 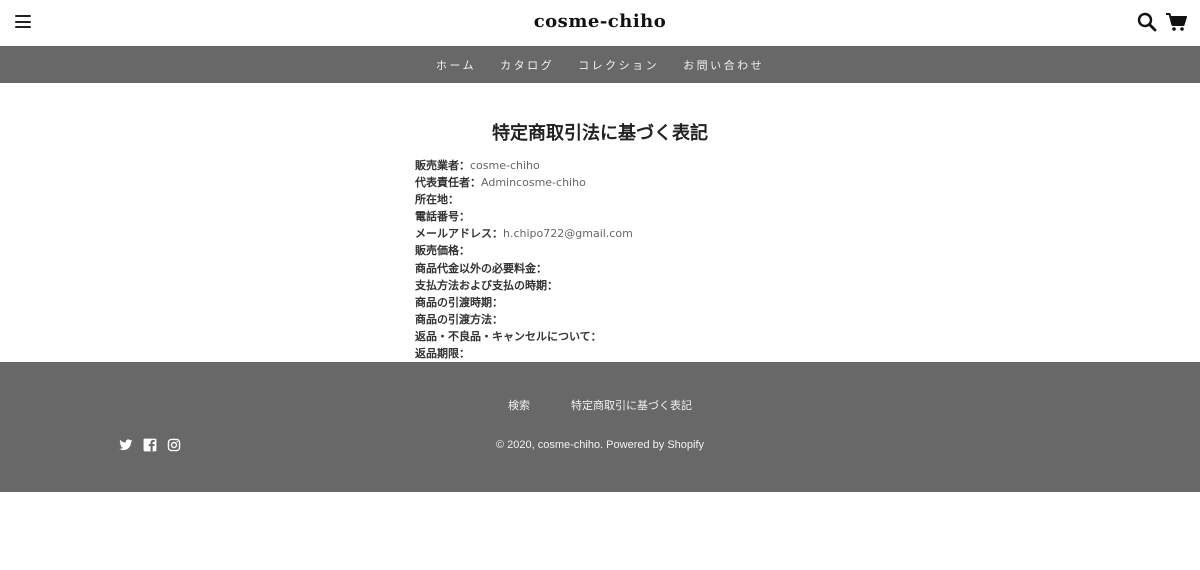 What do you see at coordinates (625, 336) in the screenshot?
I see `info-row-returns: 返品・不良品・キャンセルについて：` at bounding box center [625, 336].